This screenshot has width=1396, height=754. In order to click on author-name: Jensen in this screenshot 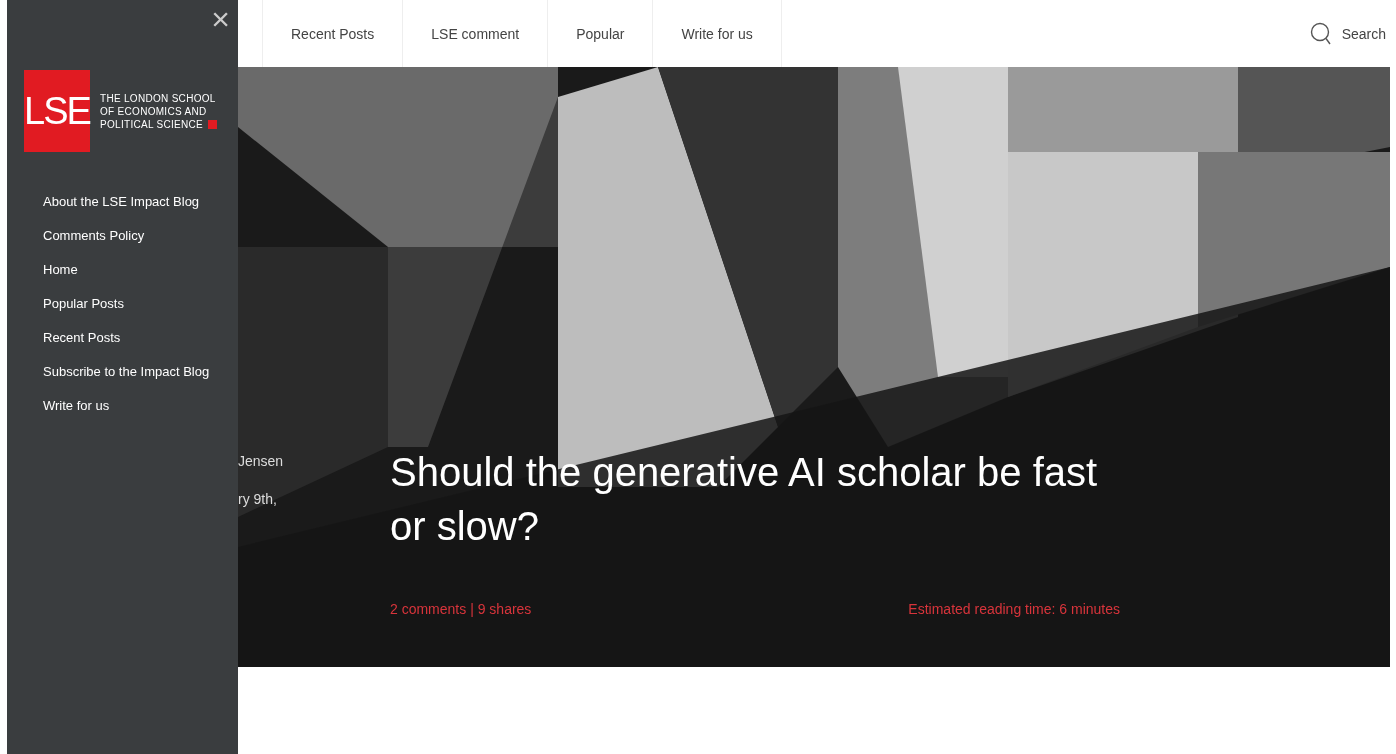, I will do `click(261, 461)`.